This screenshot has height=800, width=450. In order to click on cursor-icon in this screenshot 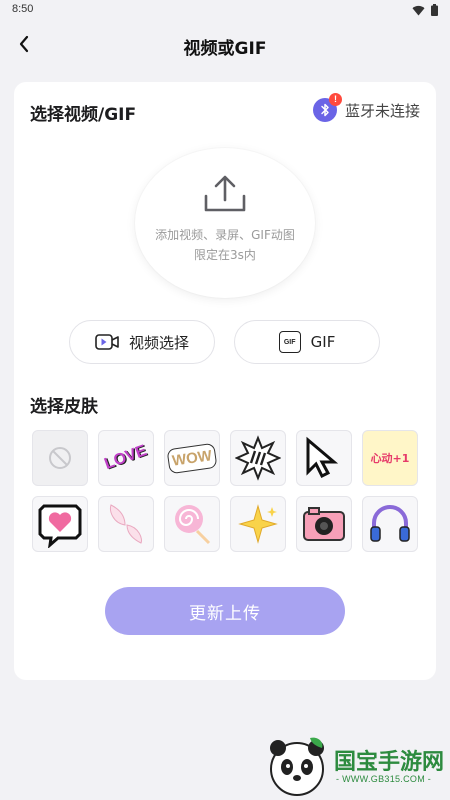, I will do `click(322, 457)`.